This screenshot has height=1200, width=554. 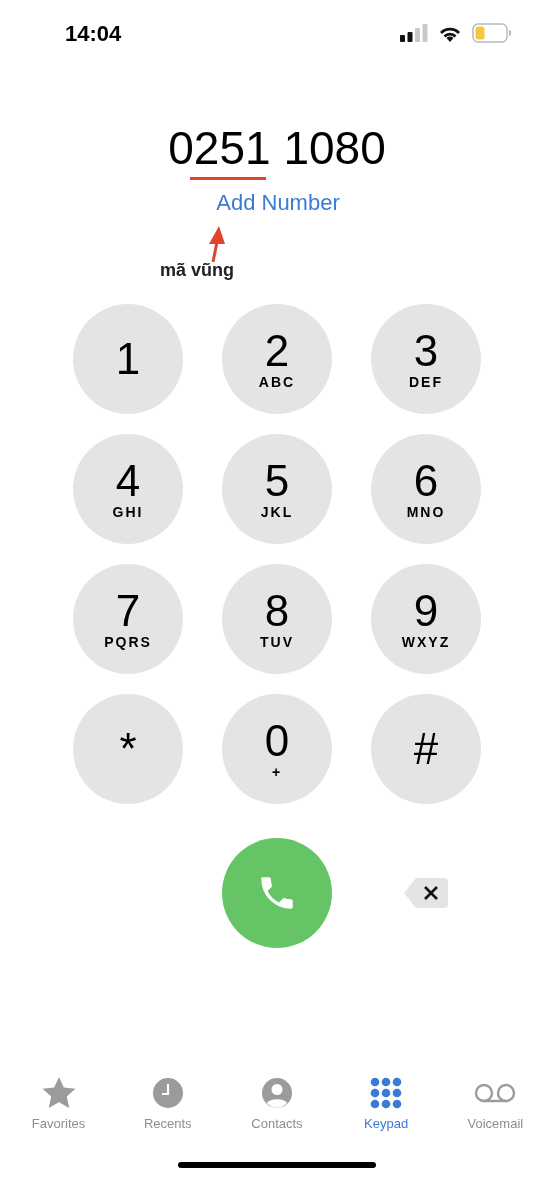 What do you see at coordinates (426, 749) in the screenshot?
I see `keypad-key: #` at bounding box center [426, 749].